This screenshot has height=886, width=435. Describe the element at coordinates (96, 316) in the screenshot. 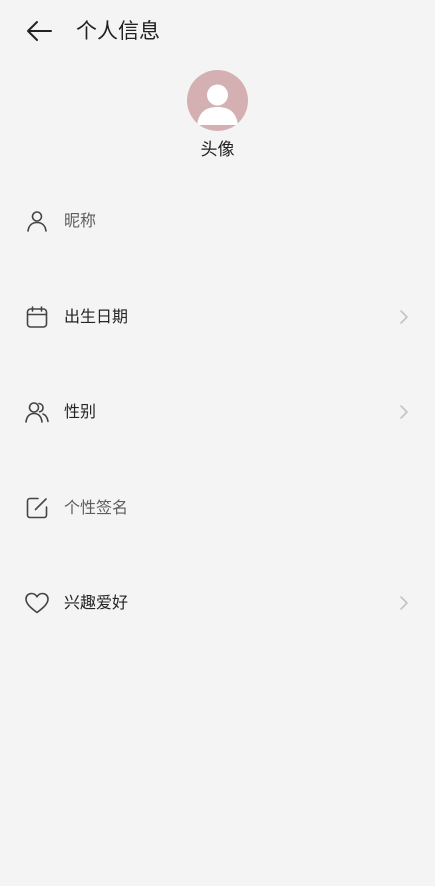

I see `row-birthday-label: 出生日期` at that location.